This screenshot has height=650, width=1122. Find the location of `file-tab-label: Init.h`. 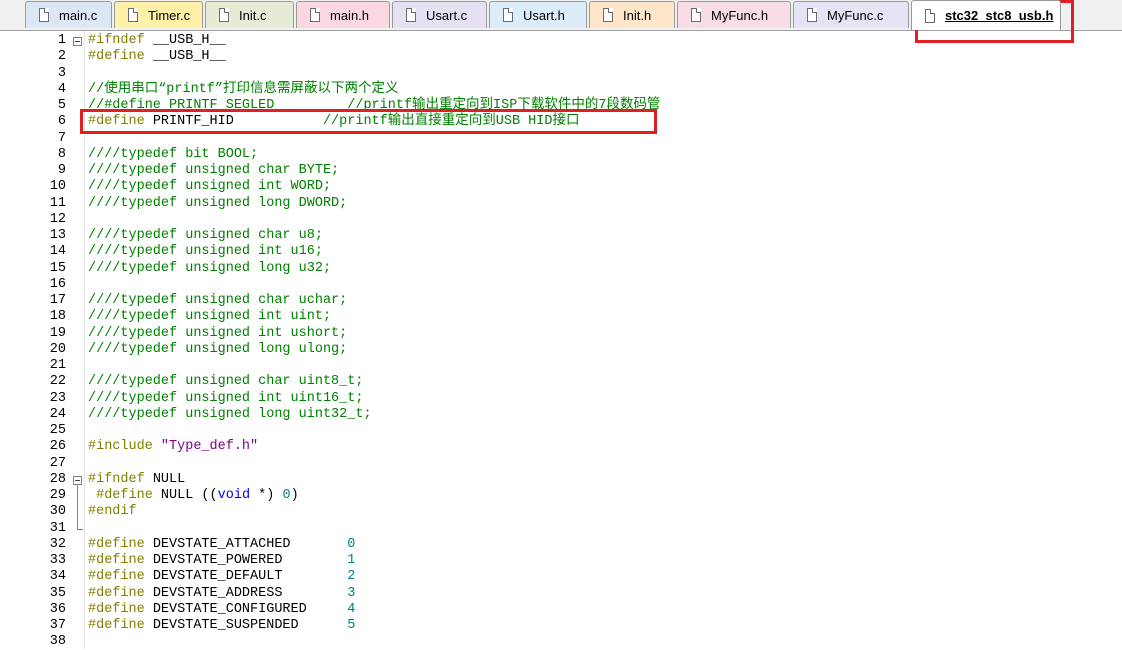

file-tab-label: Init.h is located at coordinates (637, 15).